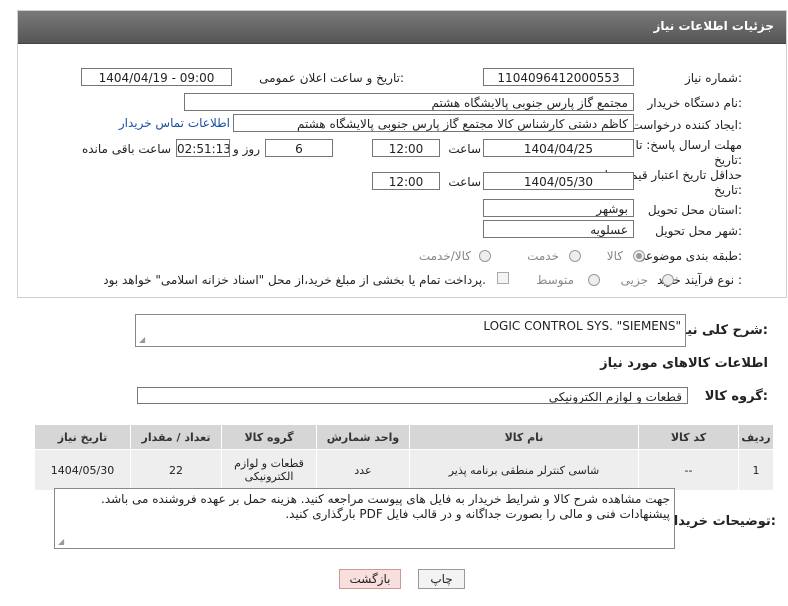  Describe the element at coordinates (713, 78) in the screenshot. I see `need-number-label: شماره نیاز:` at that location.